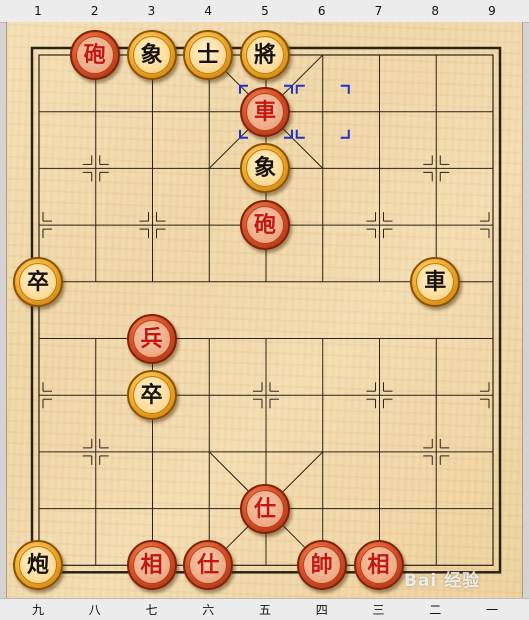 The image size is (529, 620). I want to click on watermark: Bai 经验, so click(442, 578).